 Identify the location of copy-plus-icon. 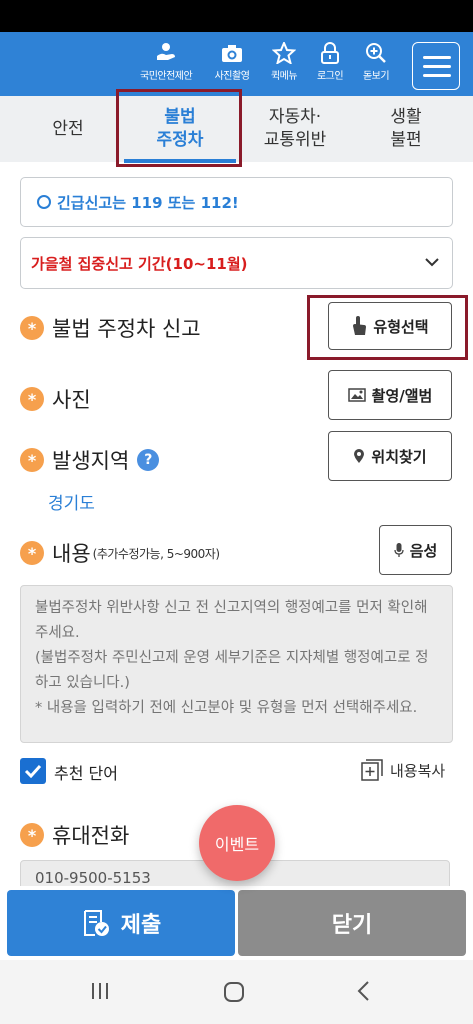
(372, 770).